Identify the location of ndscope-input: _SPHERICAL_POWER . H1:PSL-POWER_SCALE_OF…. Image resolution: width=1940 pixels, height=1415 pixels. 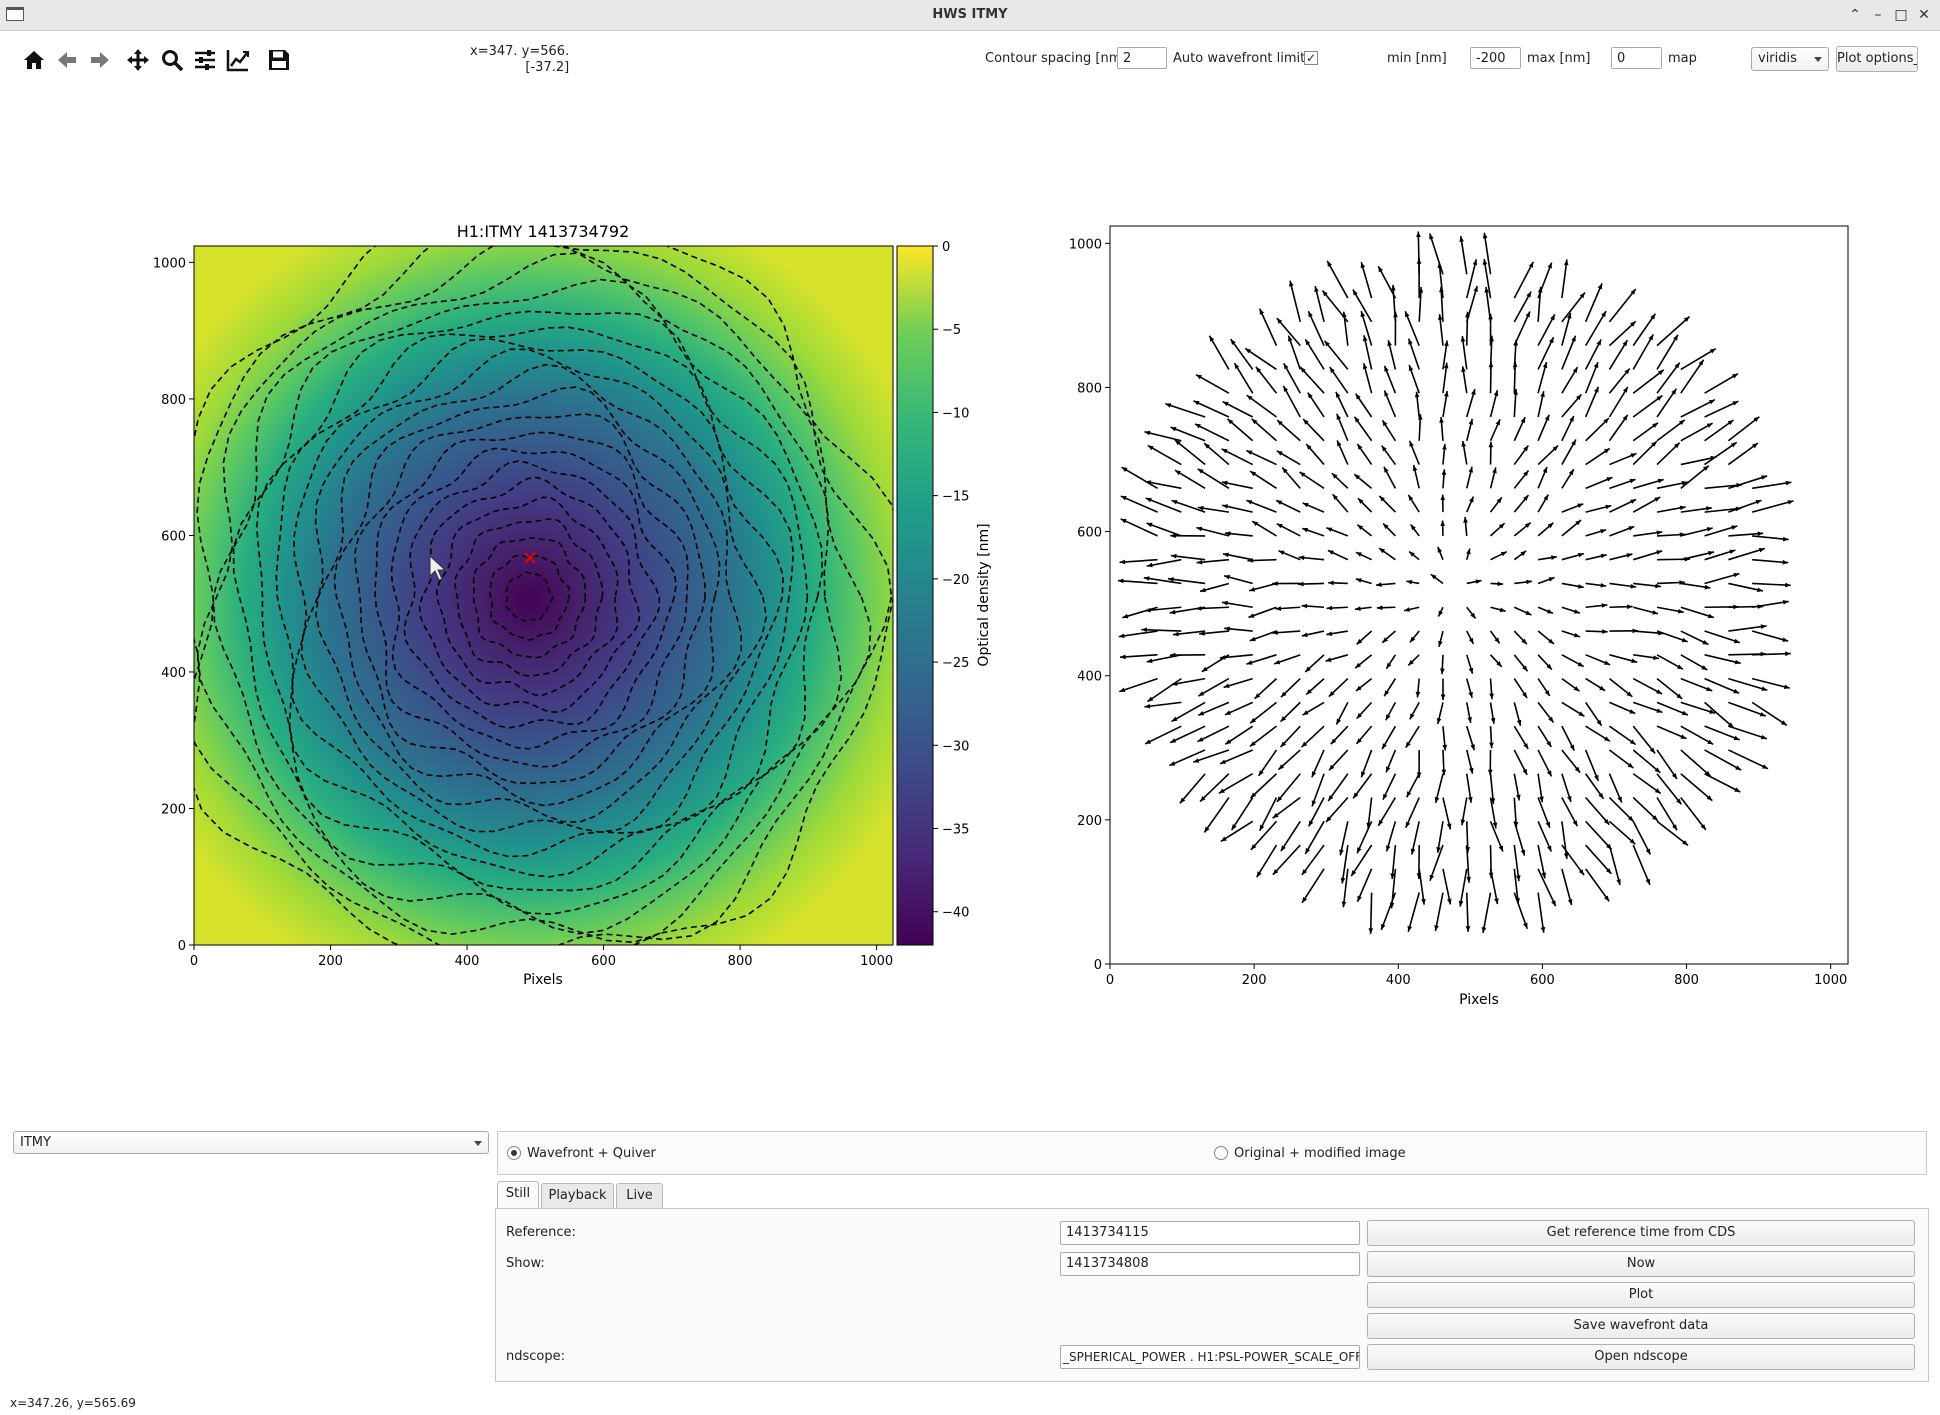
(1210, 1357).